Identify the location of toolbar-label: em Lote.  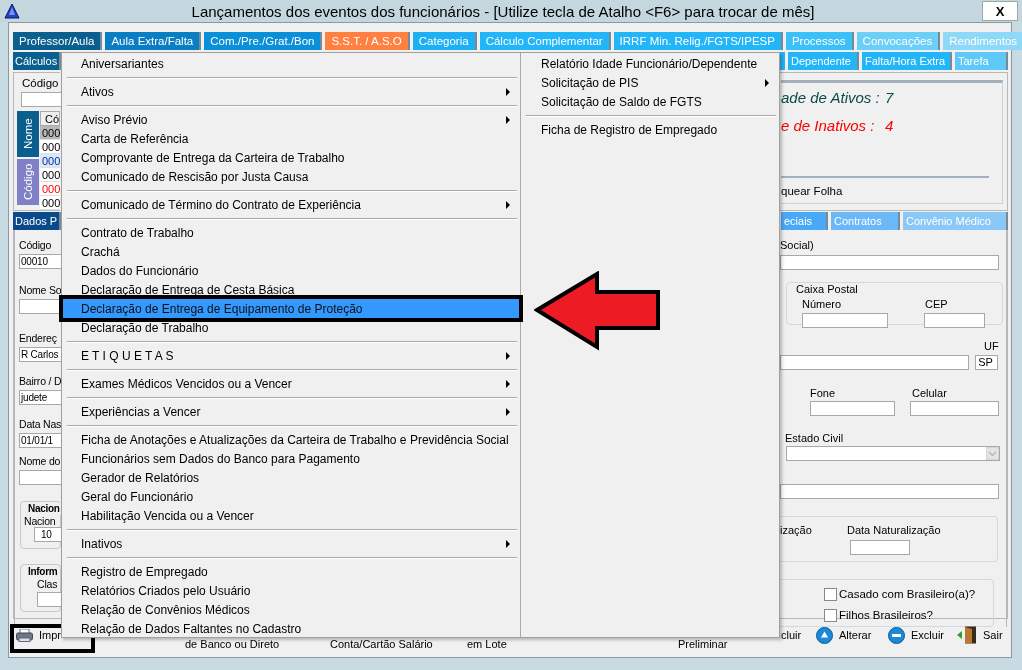
(487, 644).